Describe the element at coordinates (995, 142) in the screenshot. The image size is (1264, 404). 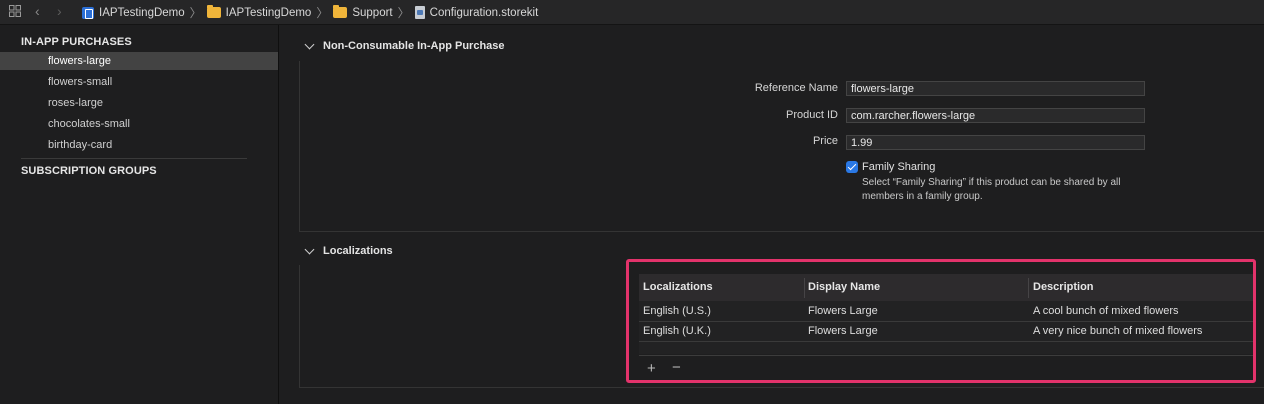
I see `price-field: 1.99` at that location.